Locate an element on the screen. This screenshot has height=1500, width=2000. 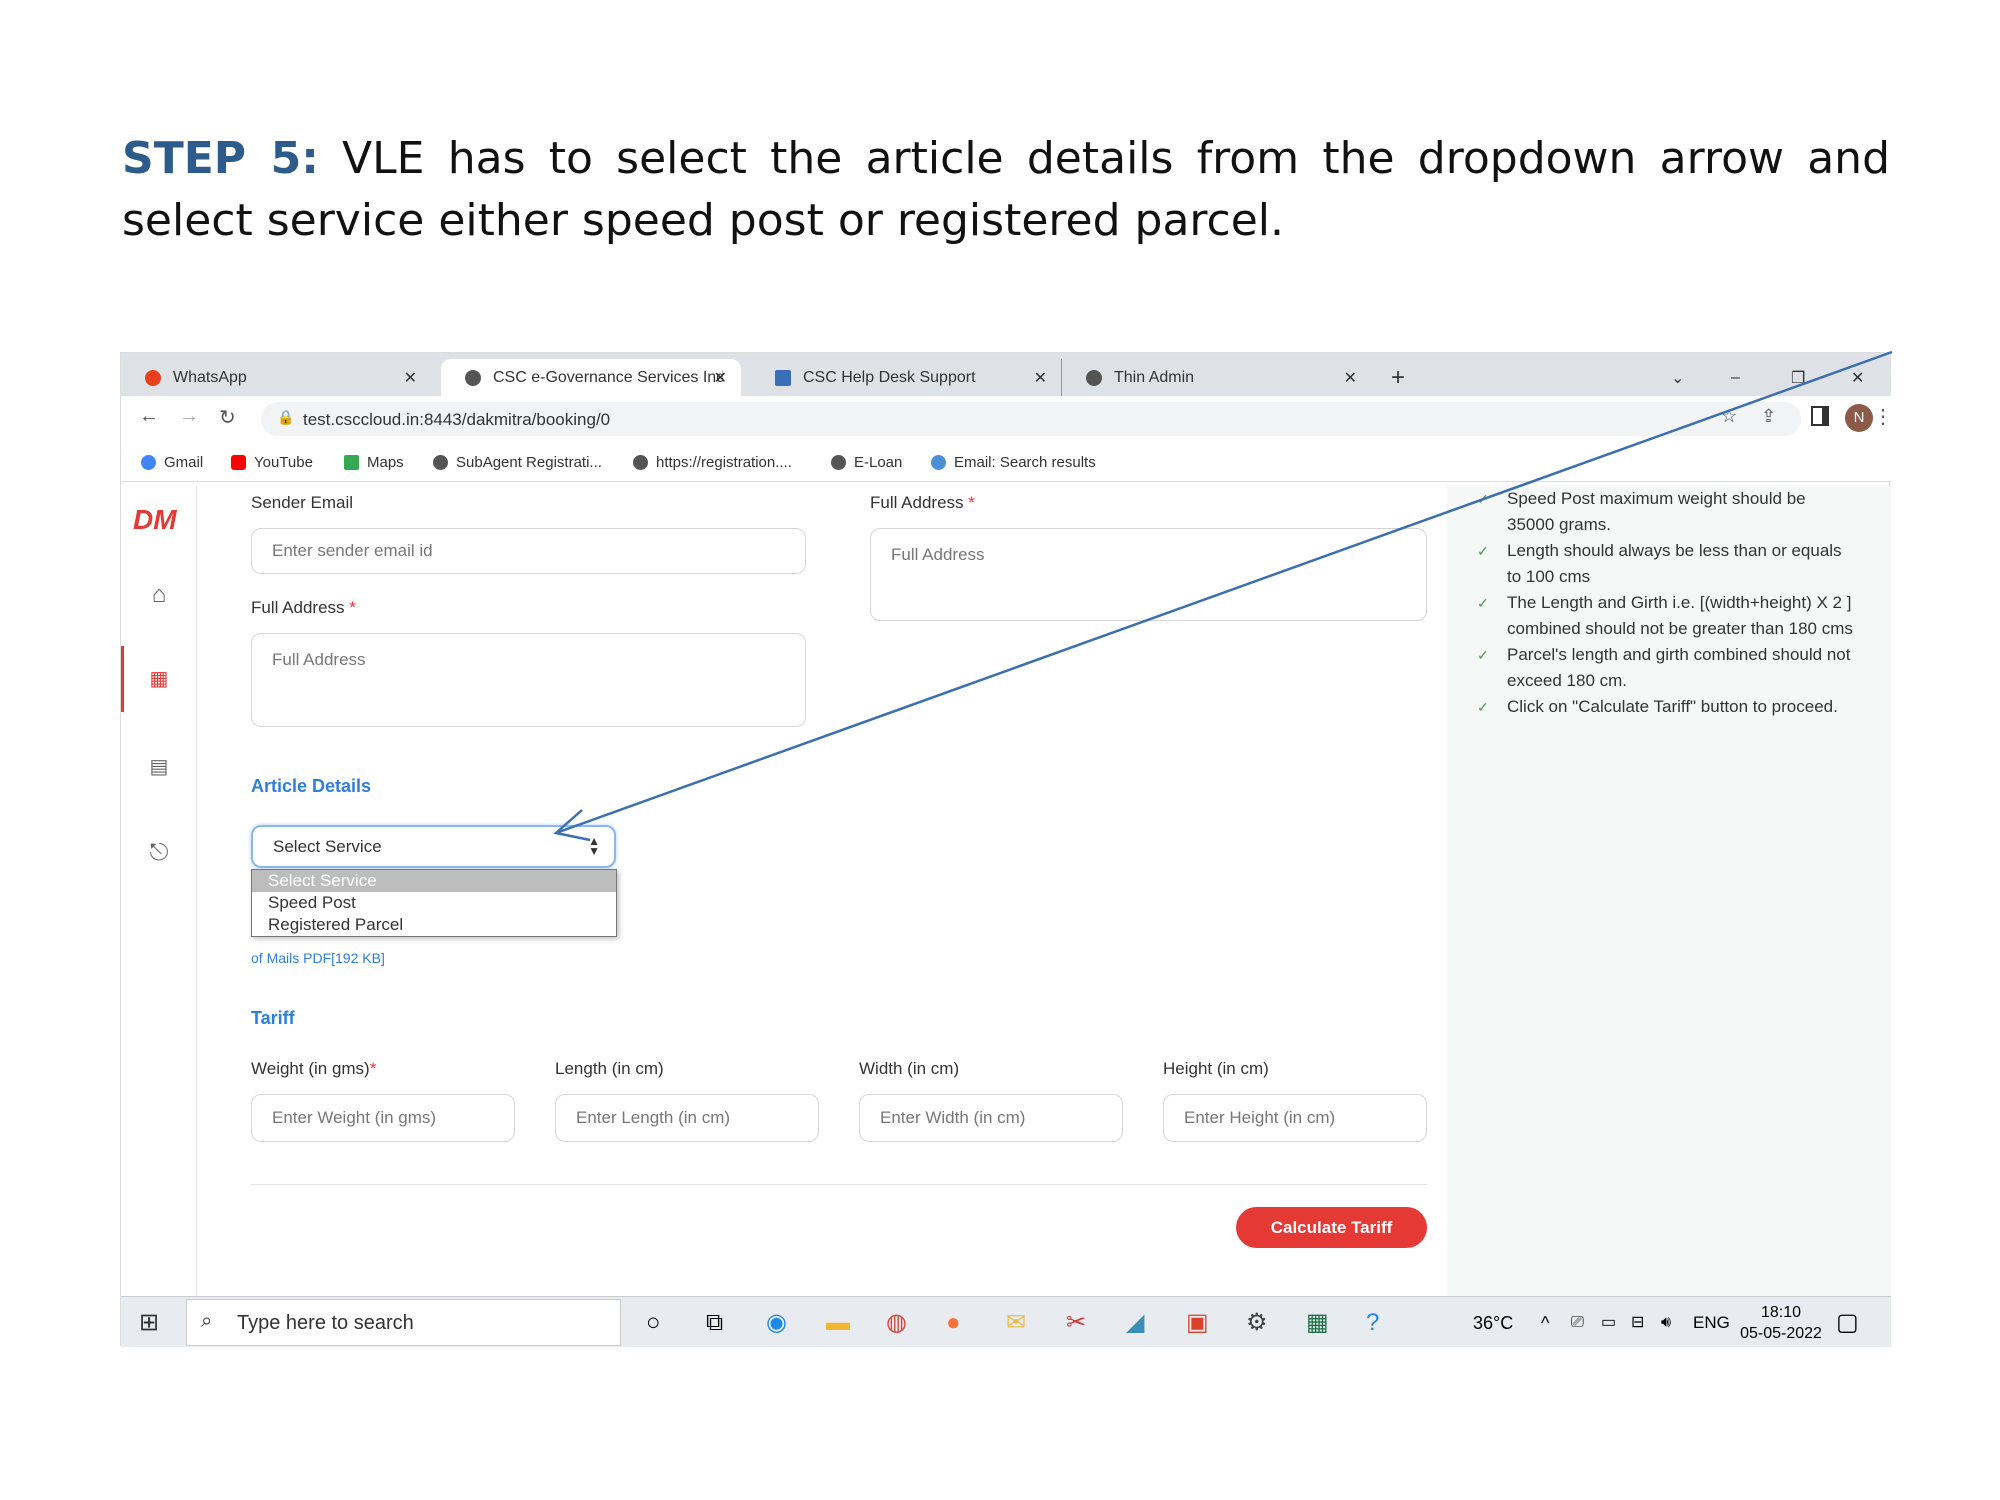
camera-icon: ⎚ is located at coordinates (1577, 1323).